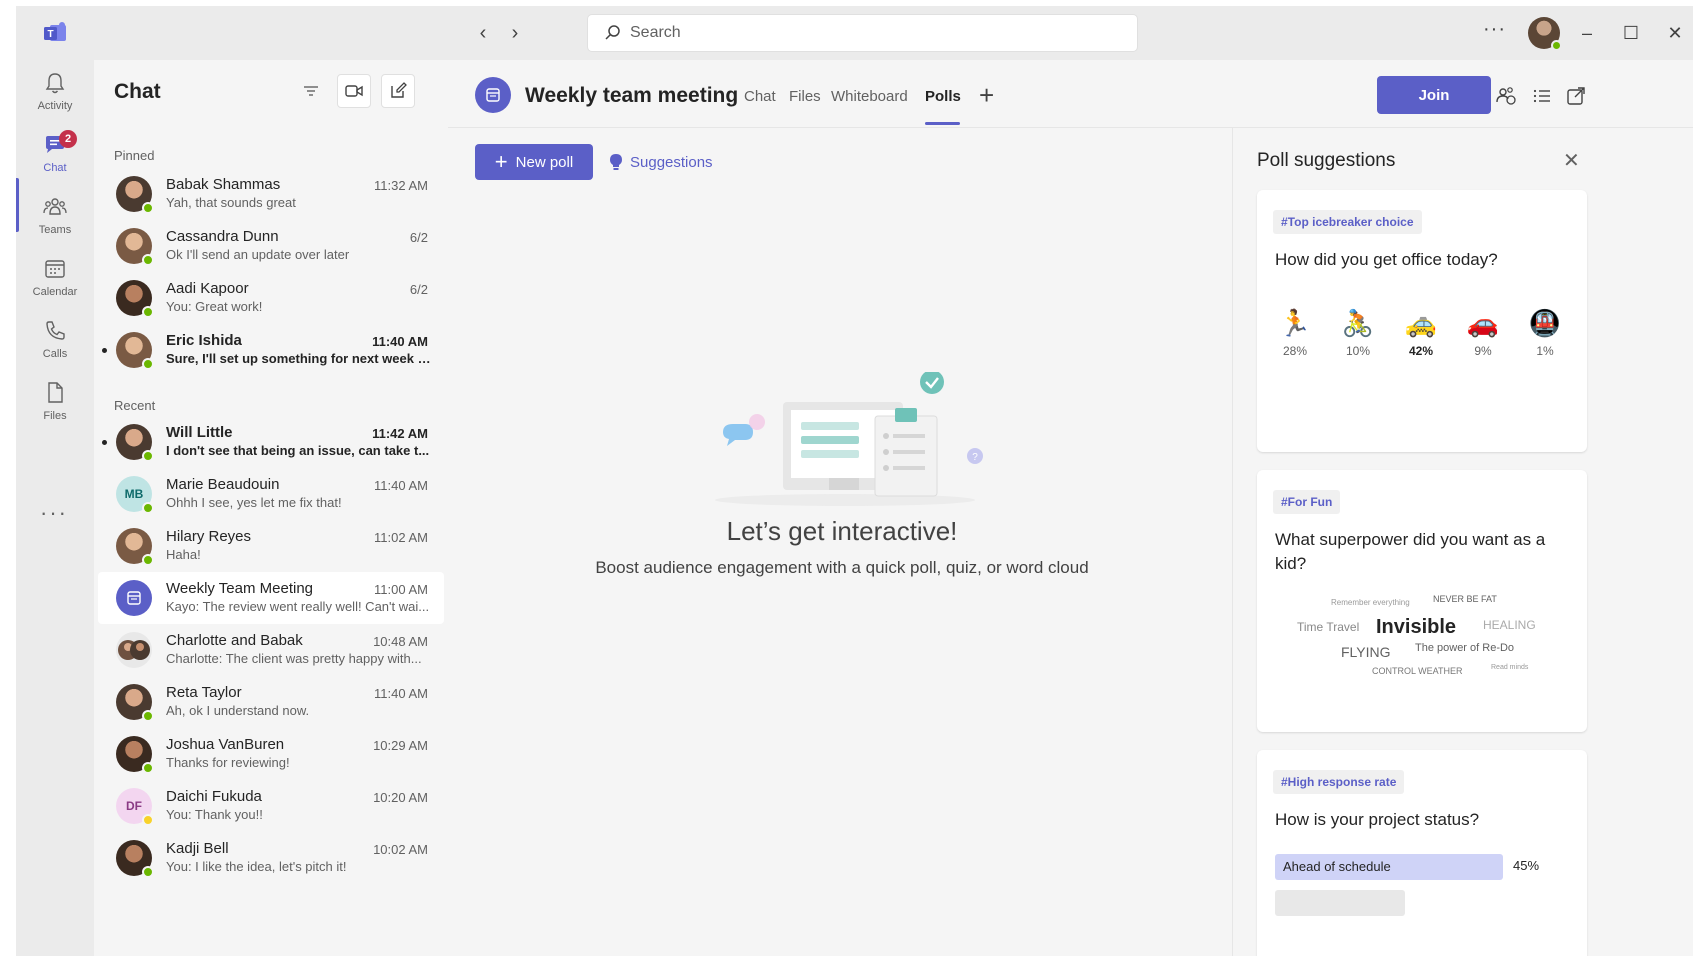 The height and width of the screenshot is (956, 1693). I want to click on more-apps-icon: ···, so click(54, 513).